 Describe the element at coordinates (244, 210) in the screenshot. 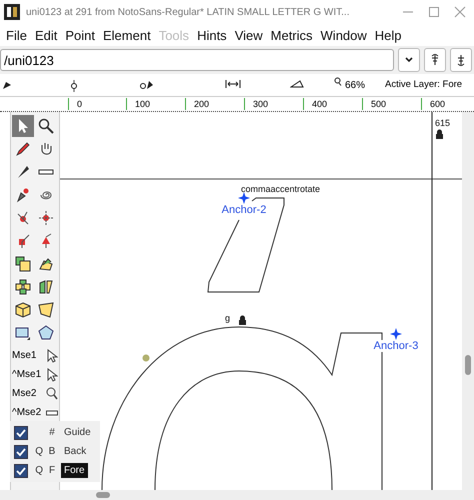

I see `anchor-label: Anchor-2` at that location.